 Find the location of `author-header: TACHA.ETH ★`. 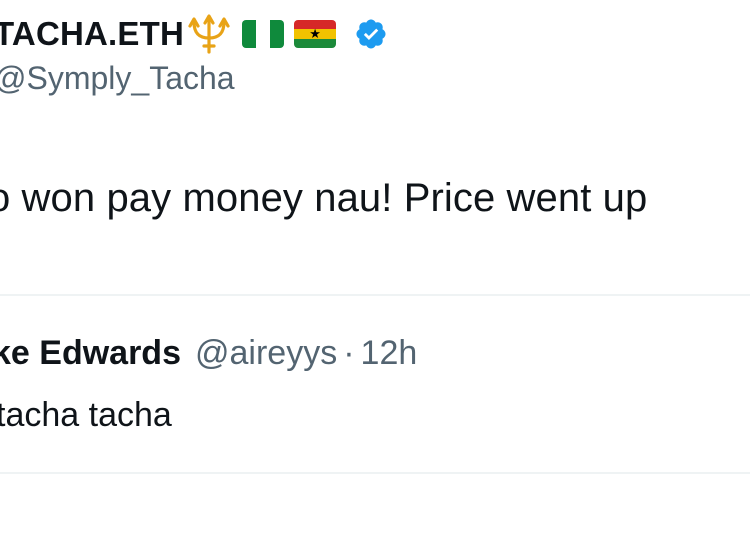

author-header: TACHA.ETH ★ is located at coordinates (194, 34).